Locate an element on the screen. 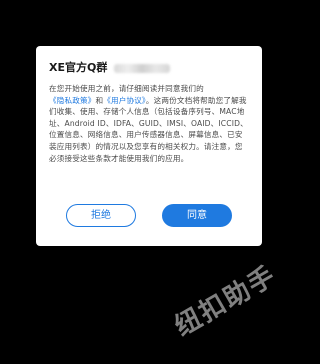  watermark-text: 纽扣助手 is located at coordinates (225, 301).